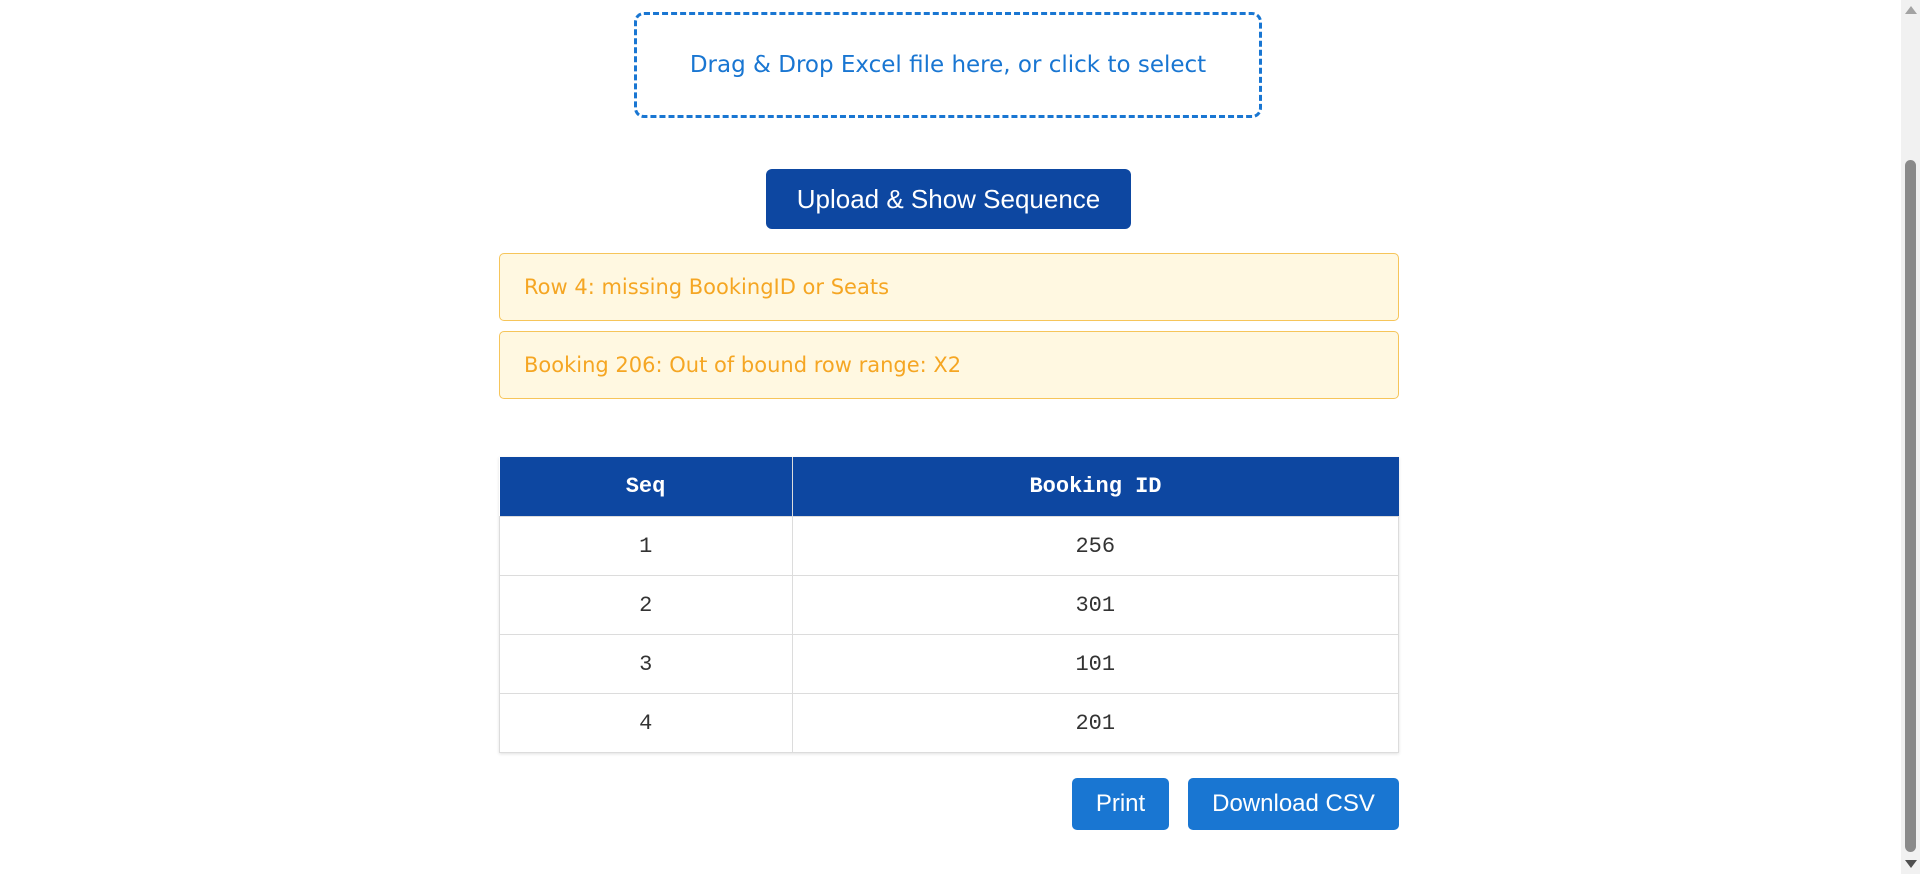  Describe the element at coordinates (646, 723) in the screenshot. I see `seq-cell: 4` at that location.